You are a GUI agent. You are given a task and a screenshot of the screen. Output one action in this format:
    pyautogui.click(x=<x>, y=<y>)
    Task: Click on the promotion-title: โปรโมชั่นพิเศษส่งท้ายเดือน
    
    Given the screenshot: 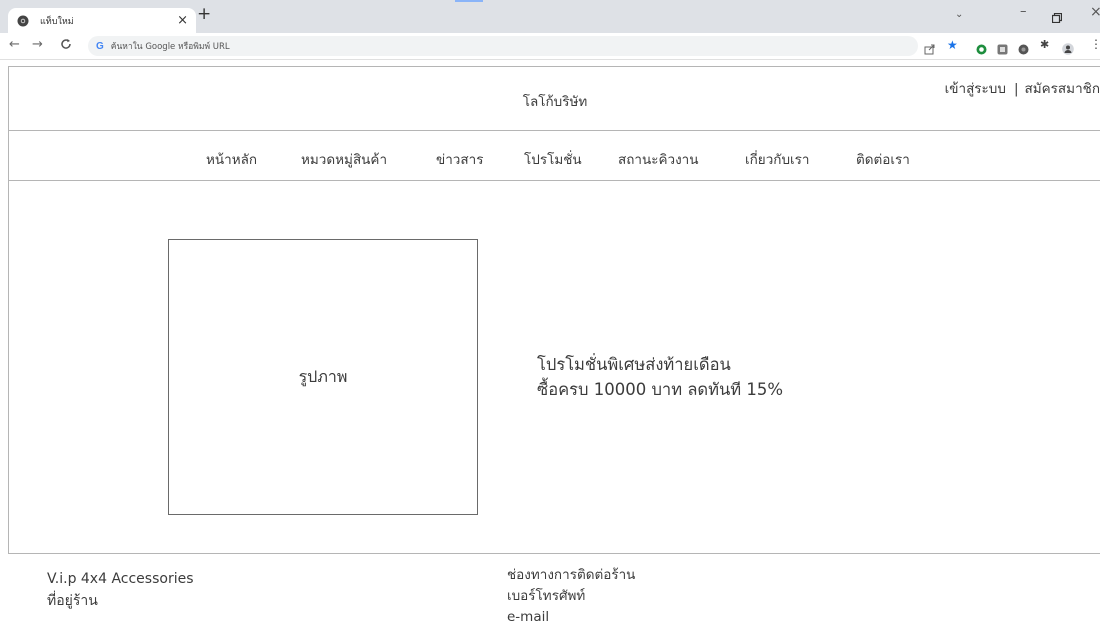 What is the action you would take?
    pyautogui.click(x=634, y=364)
    